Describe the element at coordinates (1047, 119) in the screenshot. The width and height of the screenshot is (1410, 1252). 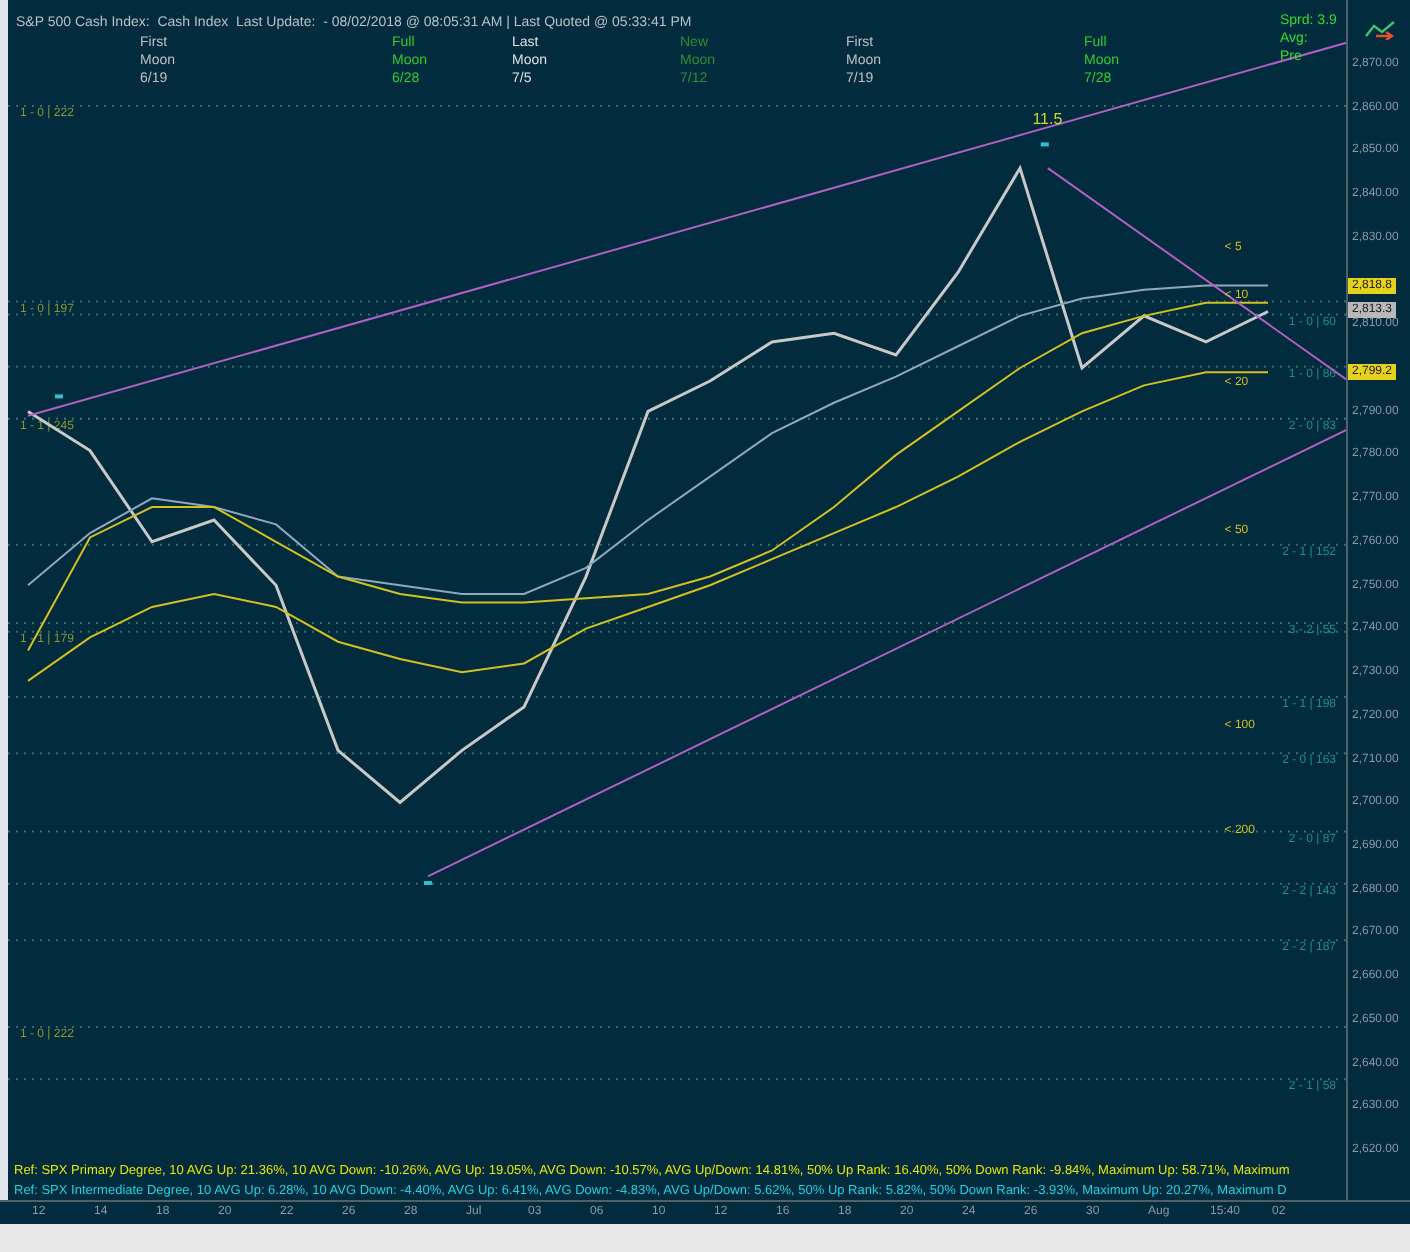
I see `wave-label: 11.5` at that location.